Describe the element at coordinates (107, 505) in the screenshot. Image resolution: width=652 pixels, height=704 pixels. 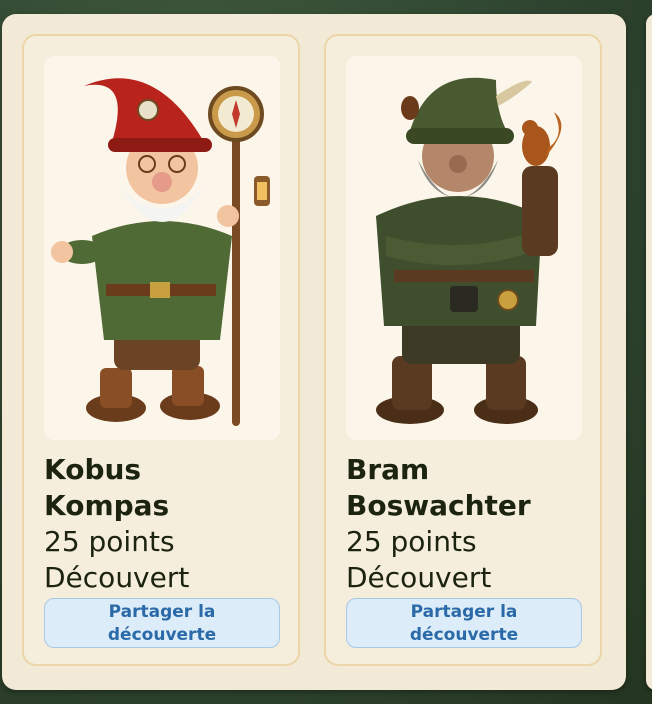
I see `gnome-name-line2: Kompas` at that location.